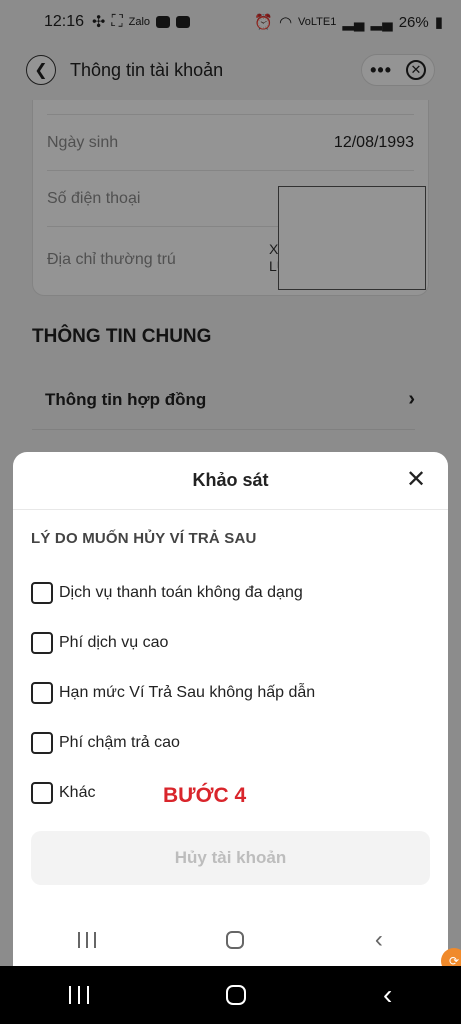 The image size is (461, 1024). What do you see at coordinates (144, 538) in the screenshot?
I see `survey-question: LÝ DO MUỐN HỦY VÍ TRẢ SAU` at bounding box center [144, 538].